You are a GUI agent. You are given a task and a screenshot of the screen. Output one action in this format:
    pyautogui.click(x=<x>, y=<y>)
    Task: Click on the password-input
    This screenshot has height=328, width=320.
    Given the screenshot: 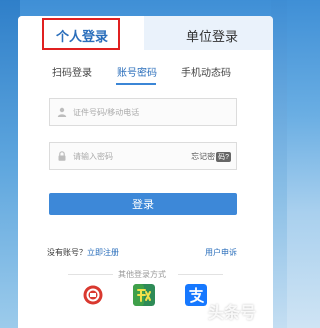 What is the action you would take?
    pyautogui.click(x=133, y=156)
    